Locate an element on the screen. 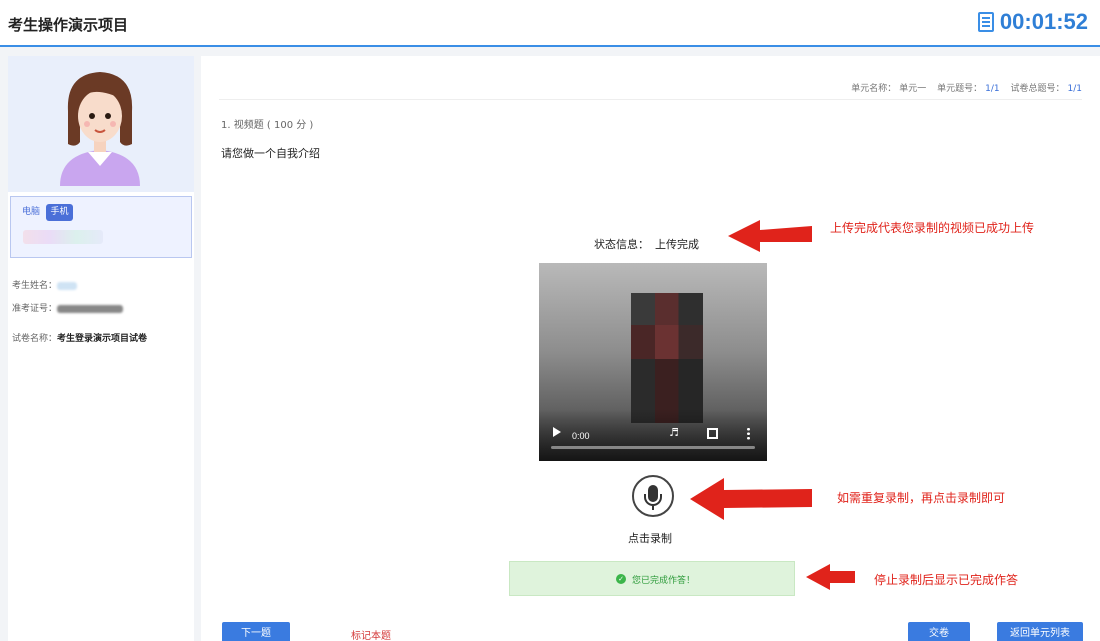 The width and height of the screenshot is (1100, 641). arrow-done is located at coordinates (830, 577).